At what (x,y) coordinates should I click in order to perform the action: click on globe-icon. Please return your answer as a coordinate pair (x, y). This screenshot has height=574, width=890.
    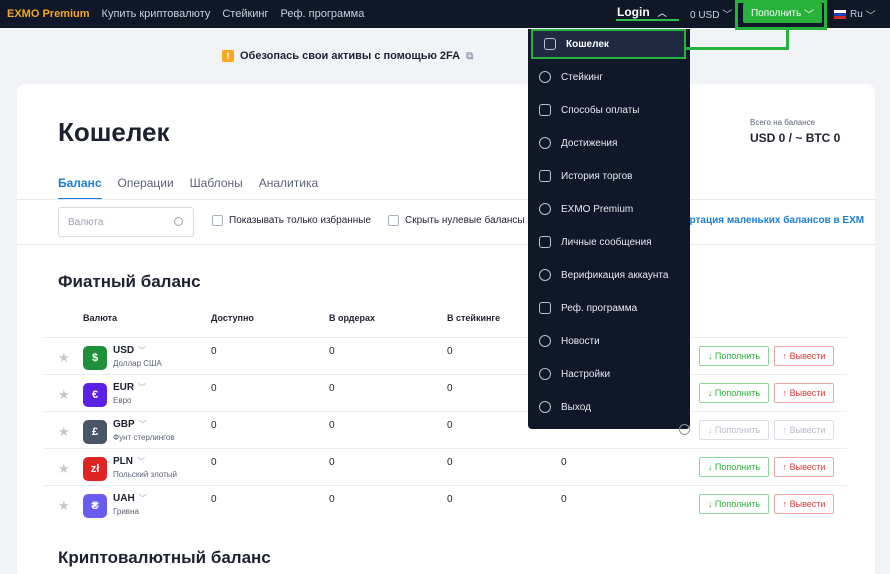
    Looking at the image, I should click on (545, 341).